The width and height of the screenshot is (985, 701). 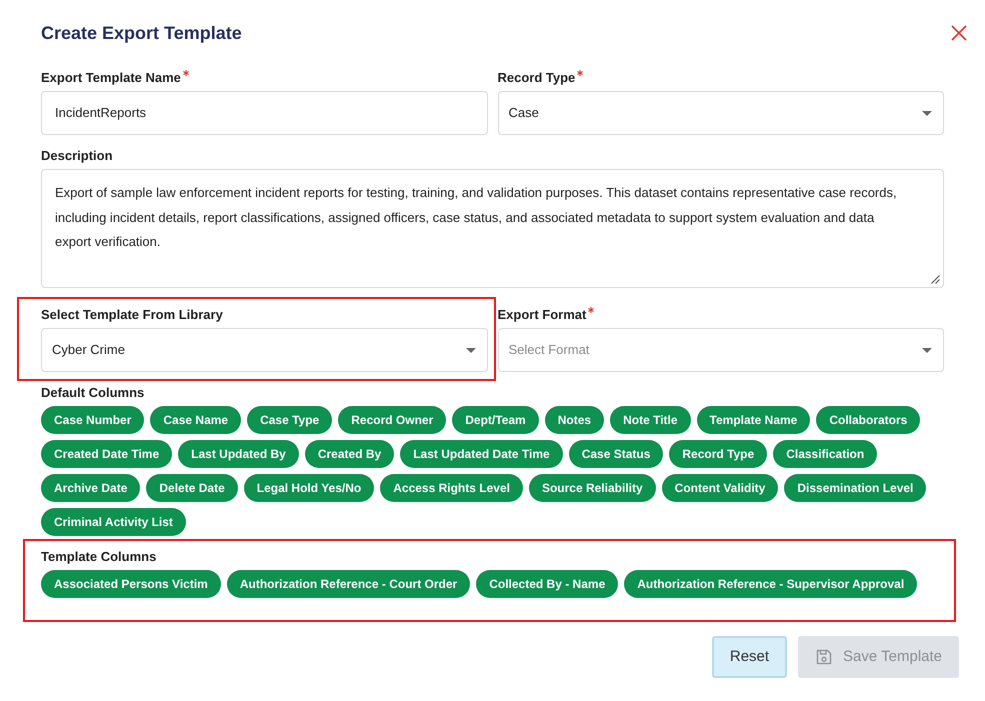 What do you see at coordinates (192, 488) in the screenshot?
I see `column-chip: Delete Date` at bounding box center [192, 488].